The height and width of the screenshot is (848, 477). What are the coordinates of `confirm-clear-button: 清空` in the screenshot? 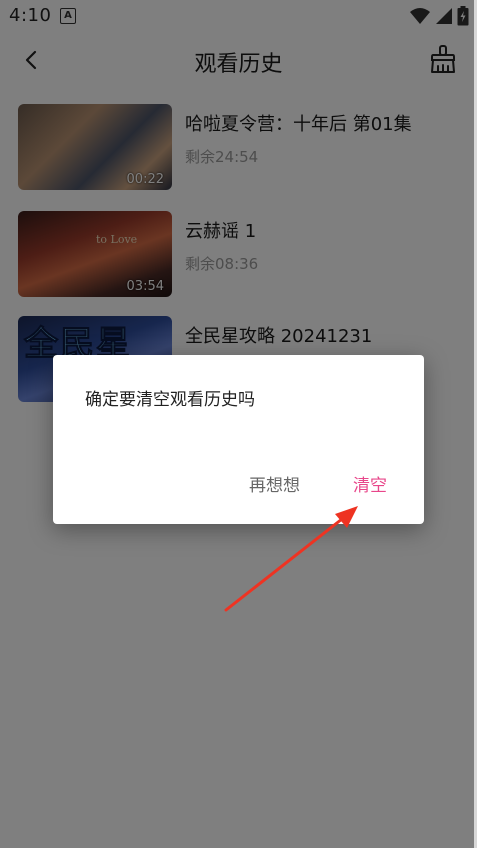 It's located at (370, 483).